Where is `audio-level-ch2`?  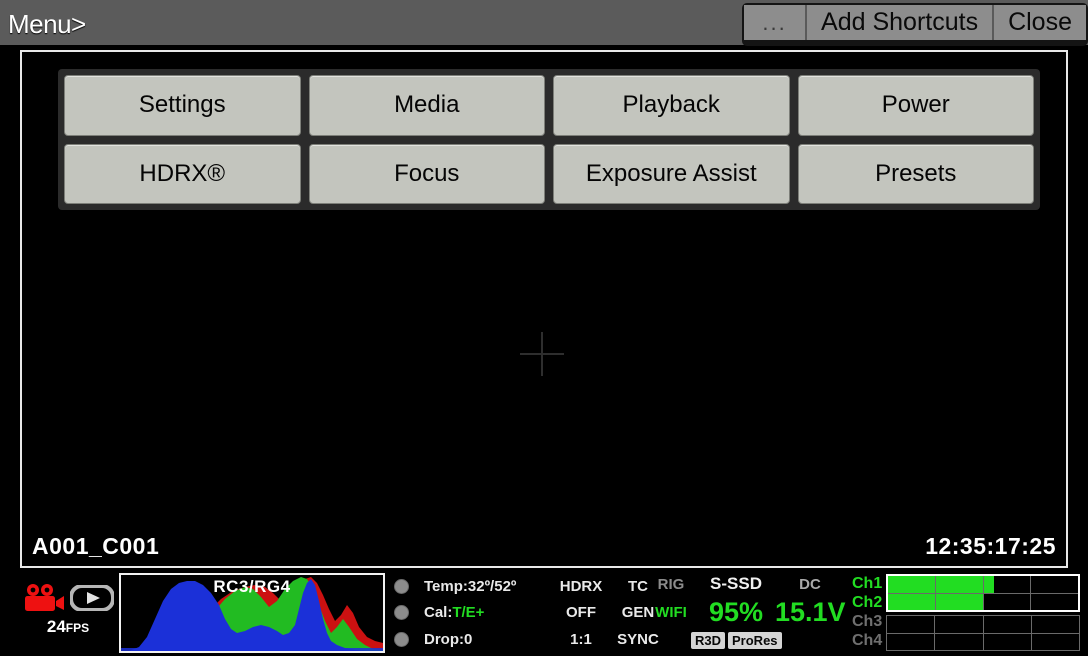
audio-level-ch2 is located at coordinates (935, 602).